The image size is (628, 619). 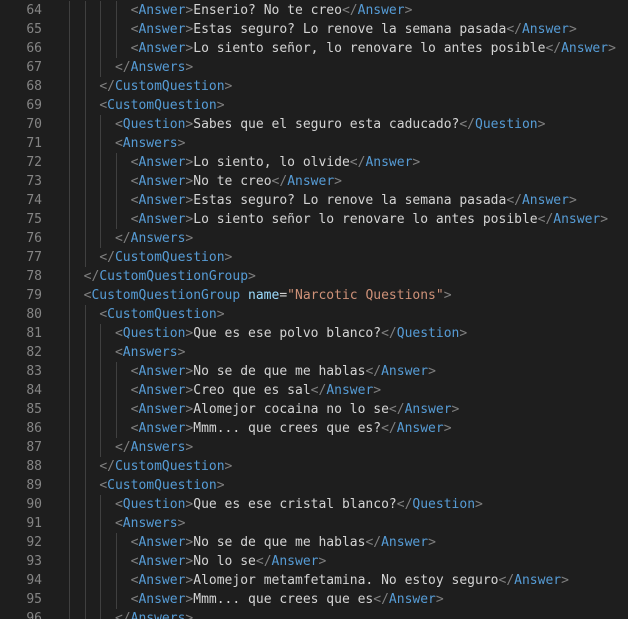 I want to click on line-number: 87, so click(x=34, y=447).